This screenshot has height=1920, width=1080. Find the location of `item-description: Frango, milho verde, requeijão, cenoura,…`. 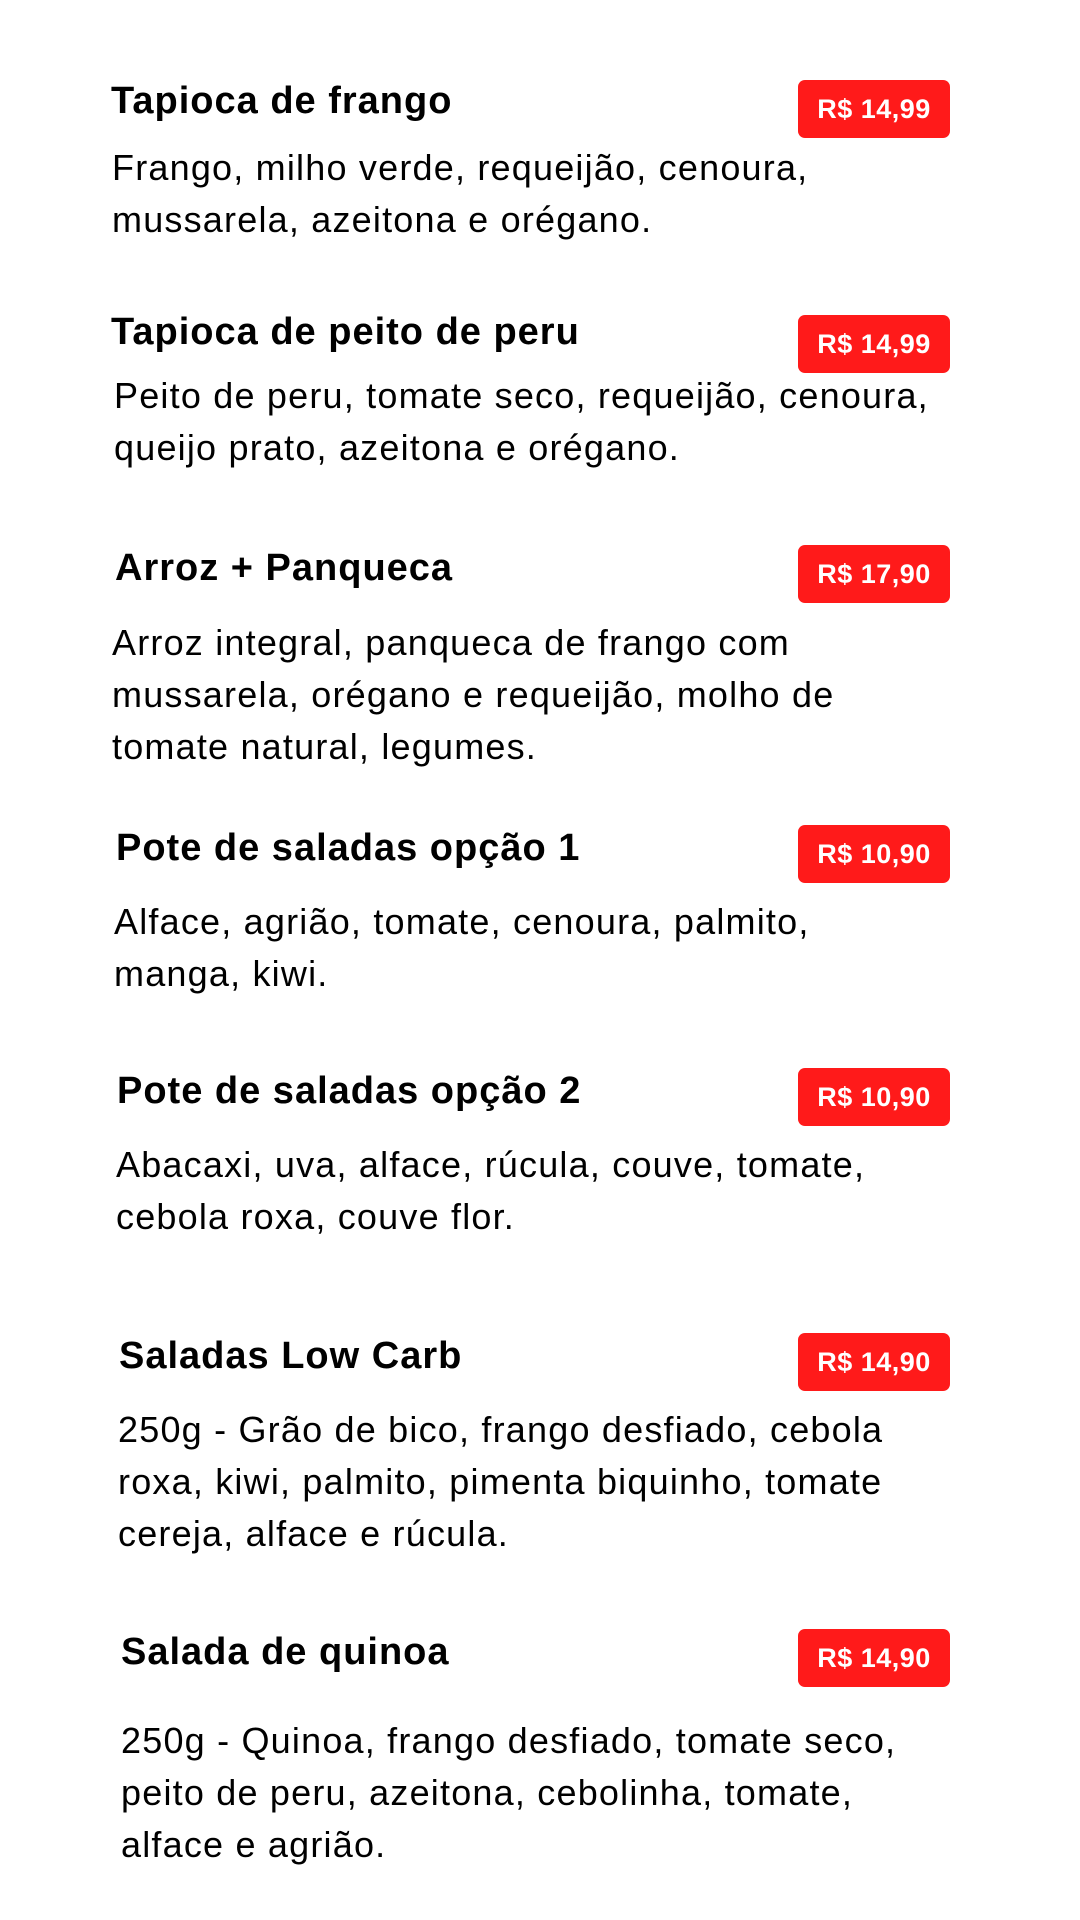

item-description: Frango, milho verde, requeijão, cenoura,… is located at coordinates (460, 193).